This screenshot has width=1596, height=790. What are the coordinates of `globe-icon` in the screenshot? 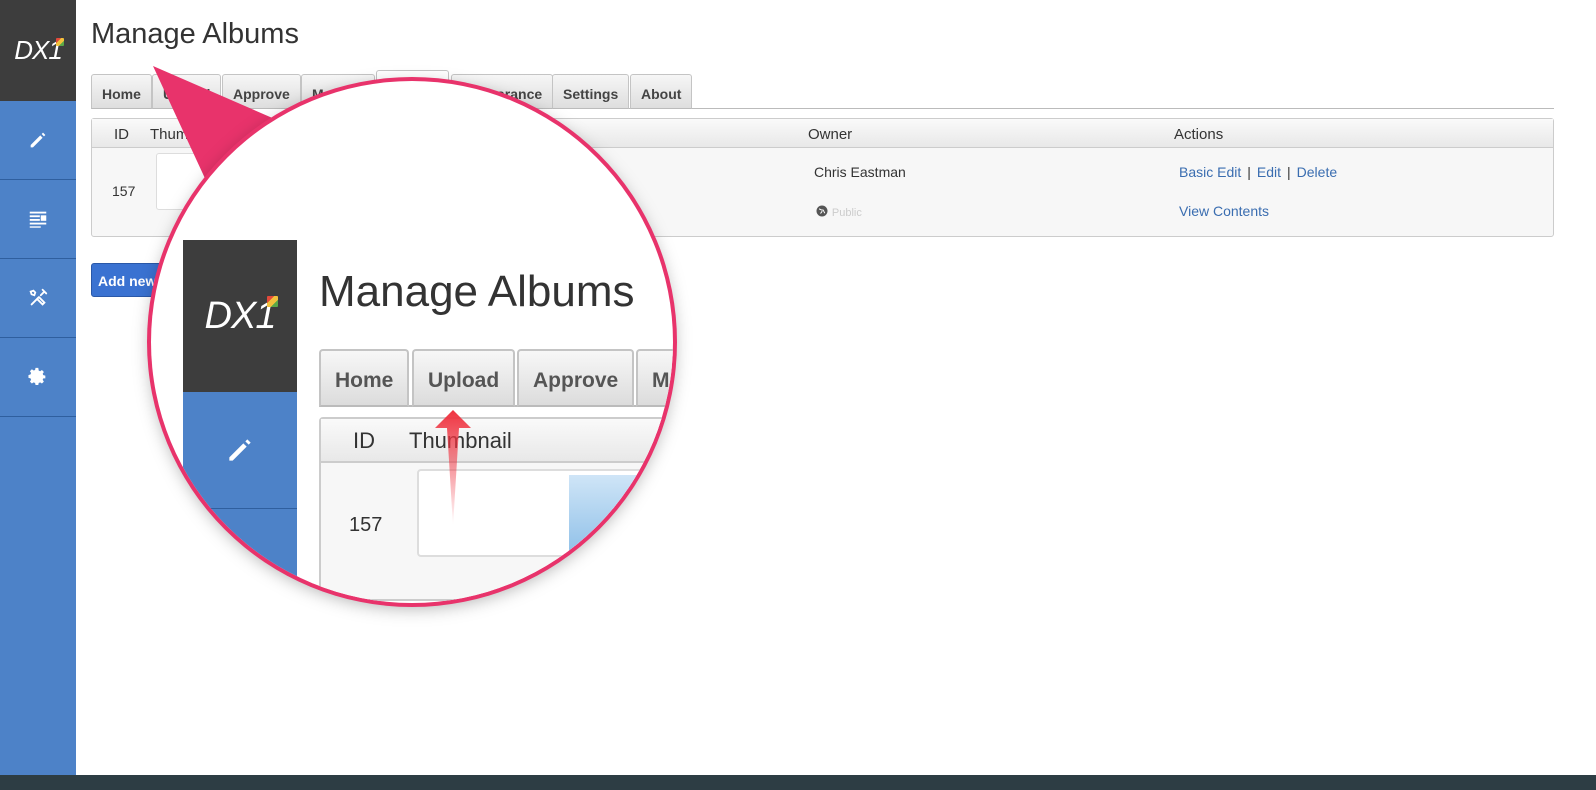 It's located at (822, 211).